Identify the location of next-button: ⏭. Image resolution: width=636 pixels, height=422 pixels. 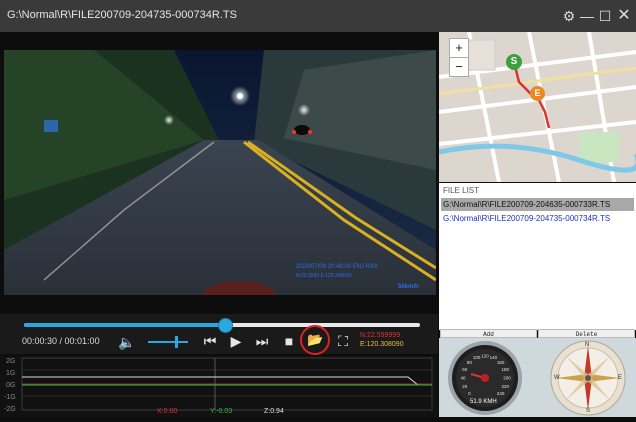
(262, 341).